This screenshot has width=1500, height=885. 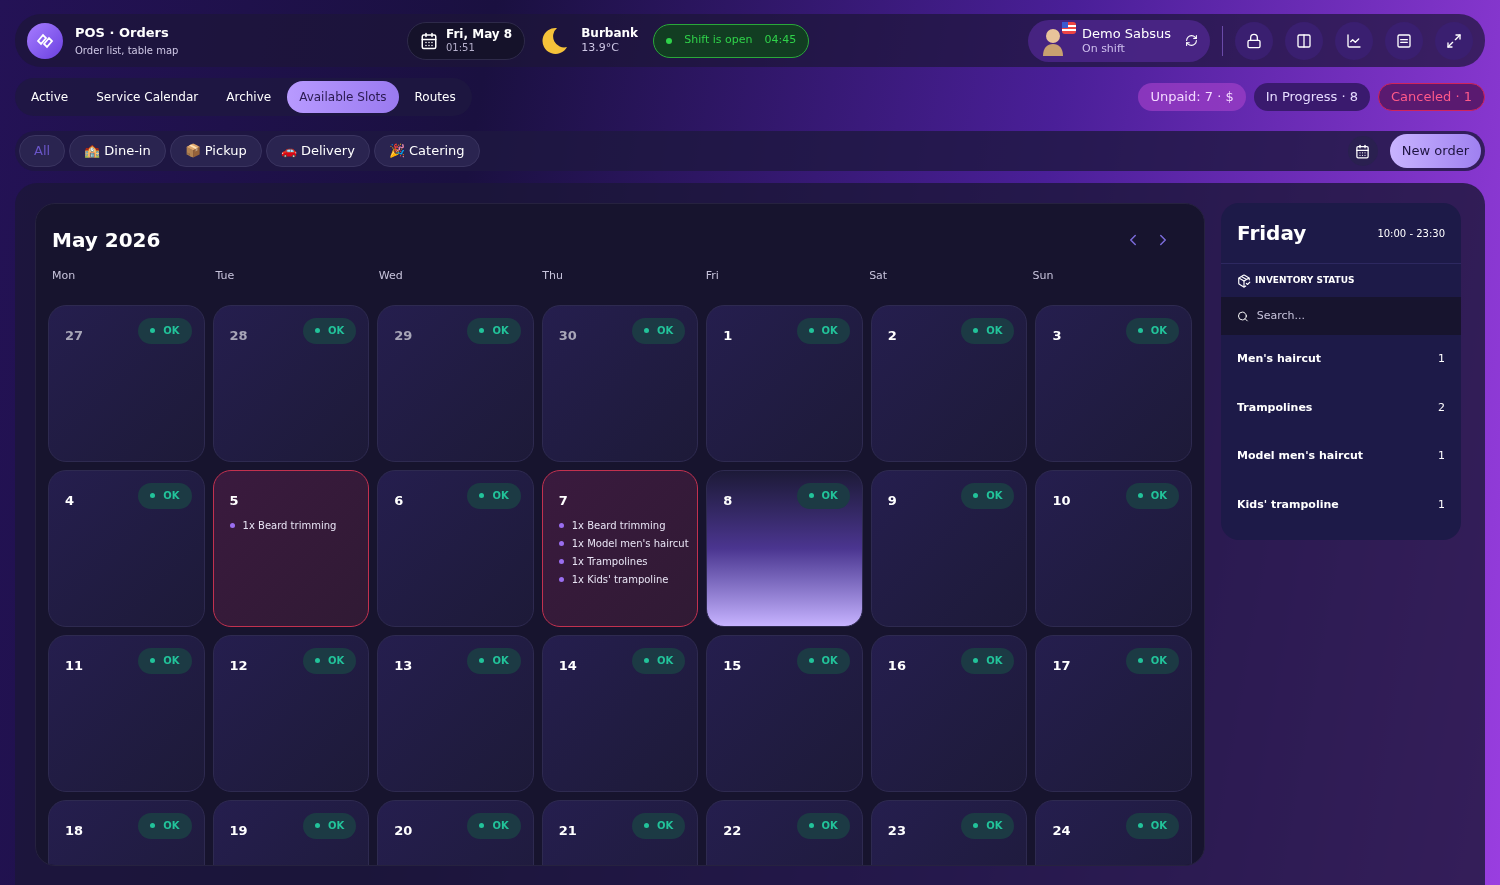 What do you see at coordinates (1191, 40) in the screenshot?
I see `refresh-icon` at bounding box center [1191, 40].